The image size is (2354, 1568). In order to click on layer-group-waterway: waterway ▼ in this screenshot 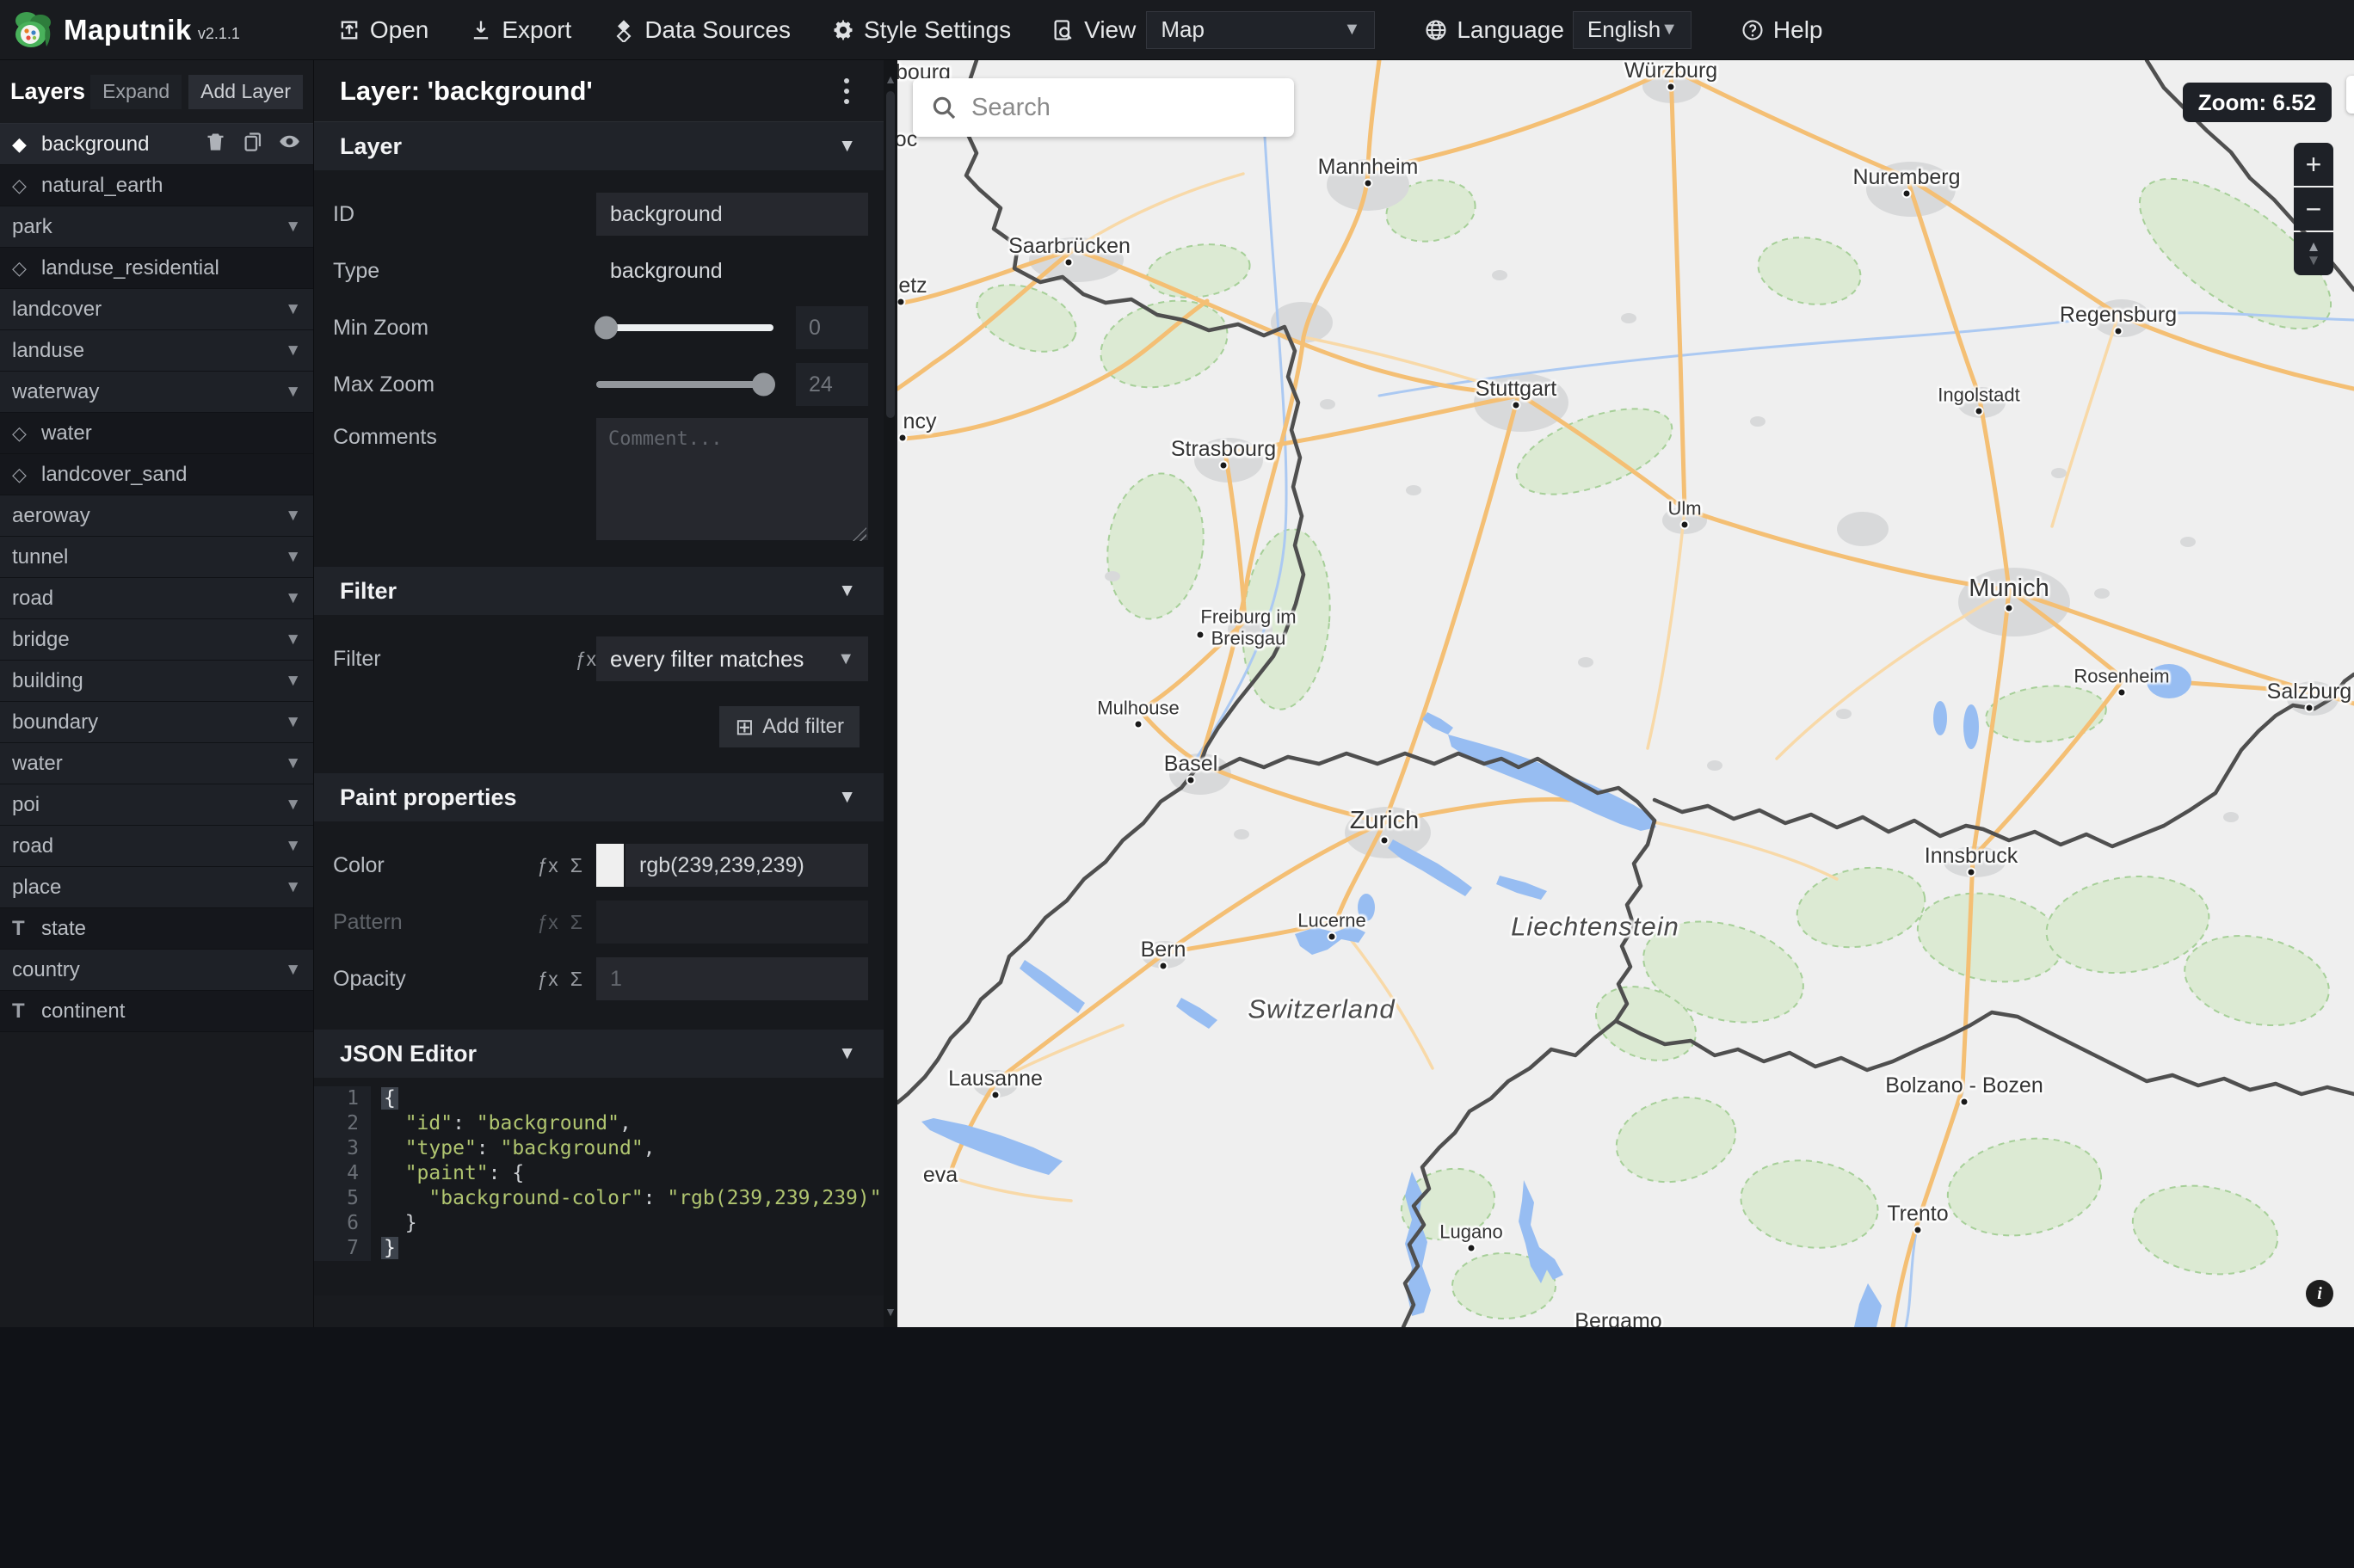, I will do `click(157, 392)`.